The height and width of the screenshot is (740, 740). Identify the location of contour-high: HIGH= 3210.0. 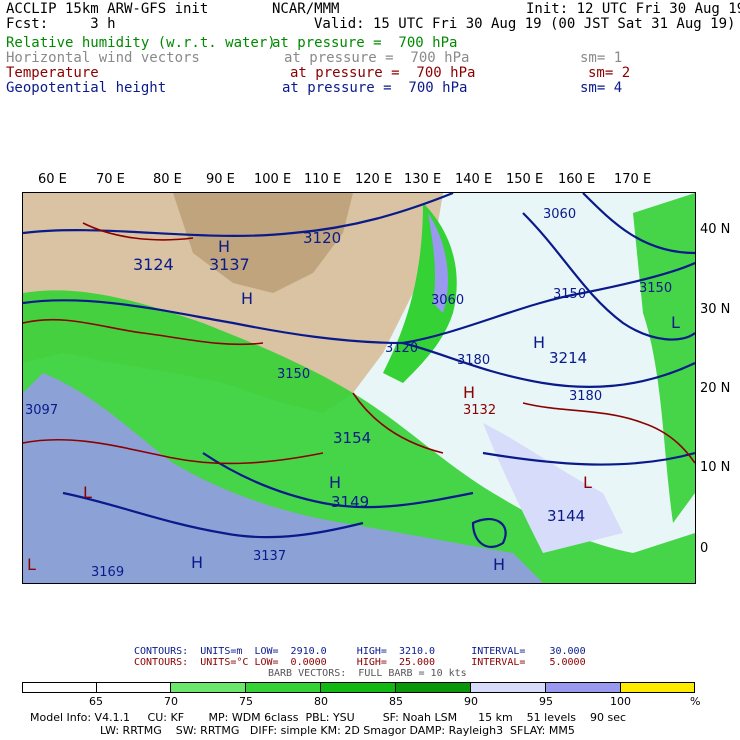
(396, 651).